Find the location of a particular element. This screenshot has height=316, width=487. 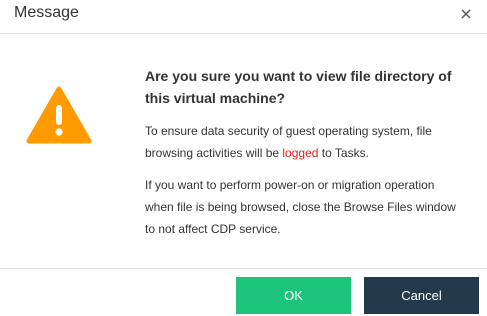

cancel-button: Cancel is located at coordinates (421, 295).